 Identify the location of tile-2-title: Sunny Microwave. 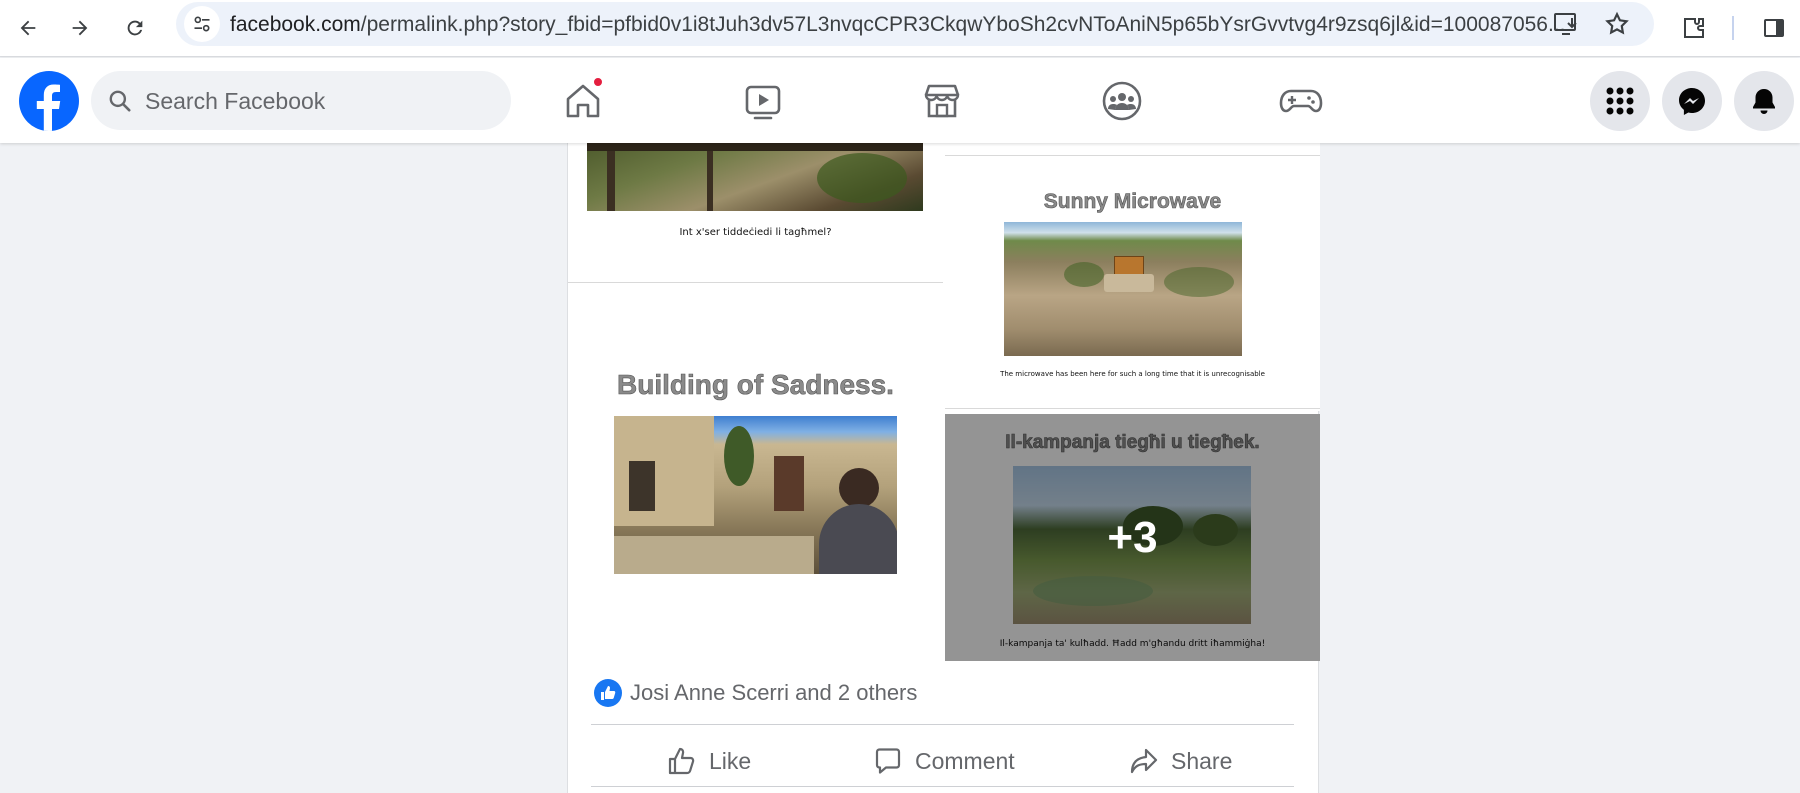
(1132, 202).